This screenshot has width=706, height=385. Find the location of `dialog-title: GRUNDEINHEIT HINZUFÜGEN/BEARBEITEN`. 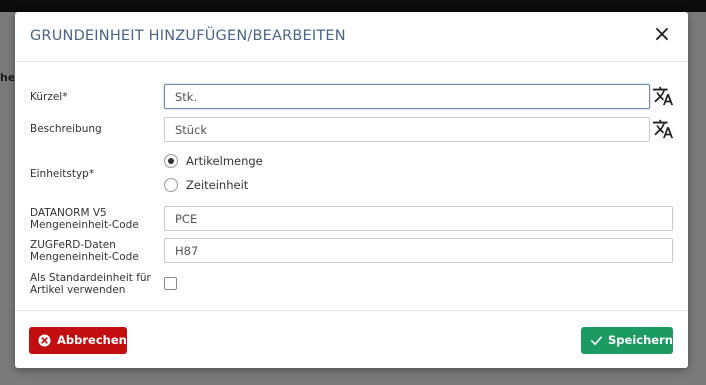

dialog-title: GRUNDEINHEIT HINZUFÜGEN/BEARBEITEN is located at coordinates (188, 36).